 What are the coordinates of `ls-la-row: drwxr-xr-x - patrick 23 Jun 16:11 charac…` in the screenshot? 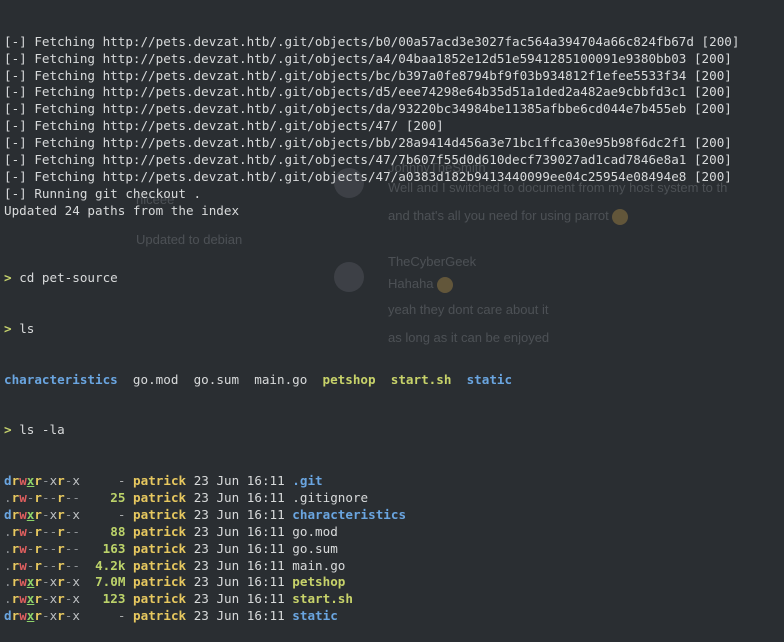 It's located at (394, 515).